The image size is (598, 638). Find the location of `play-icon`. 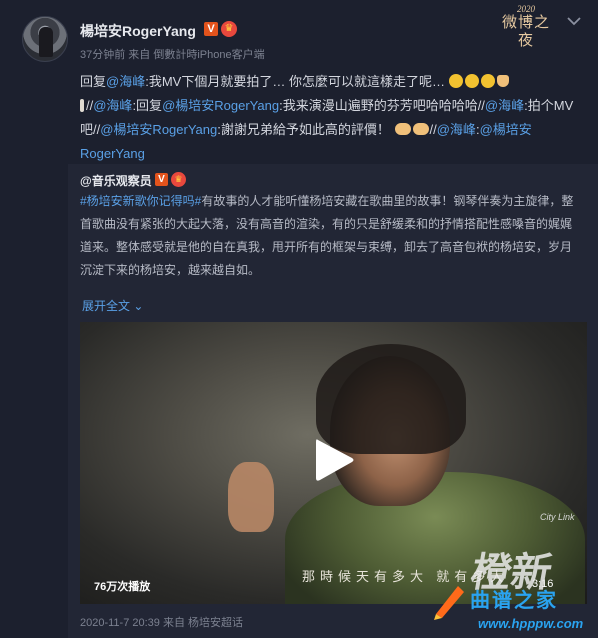

play-icon is located at coordinates (334, 460).